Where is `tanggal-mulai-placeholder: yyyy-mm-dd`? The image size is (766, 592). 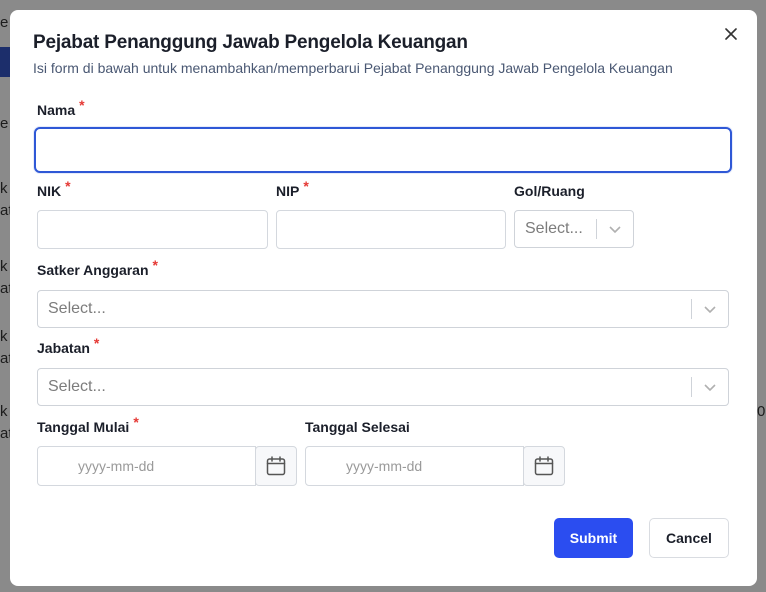
tanggal-mulai-placeholder: yyyy-mm-dd is located at coordinates (116, 466).